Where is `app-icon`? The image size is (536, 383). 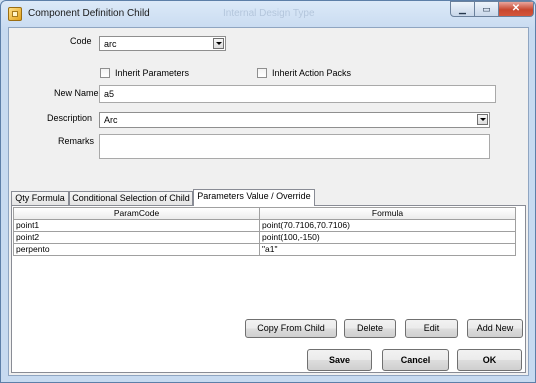 app-icon is located at coordinates (15, 14).